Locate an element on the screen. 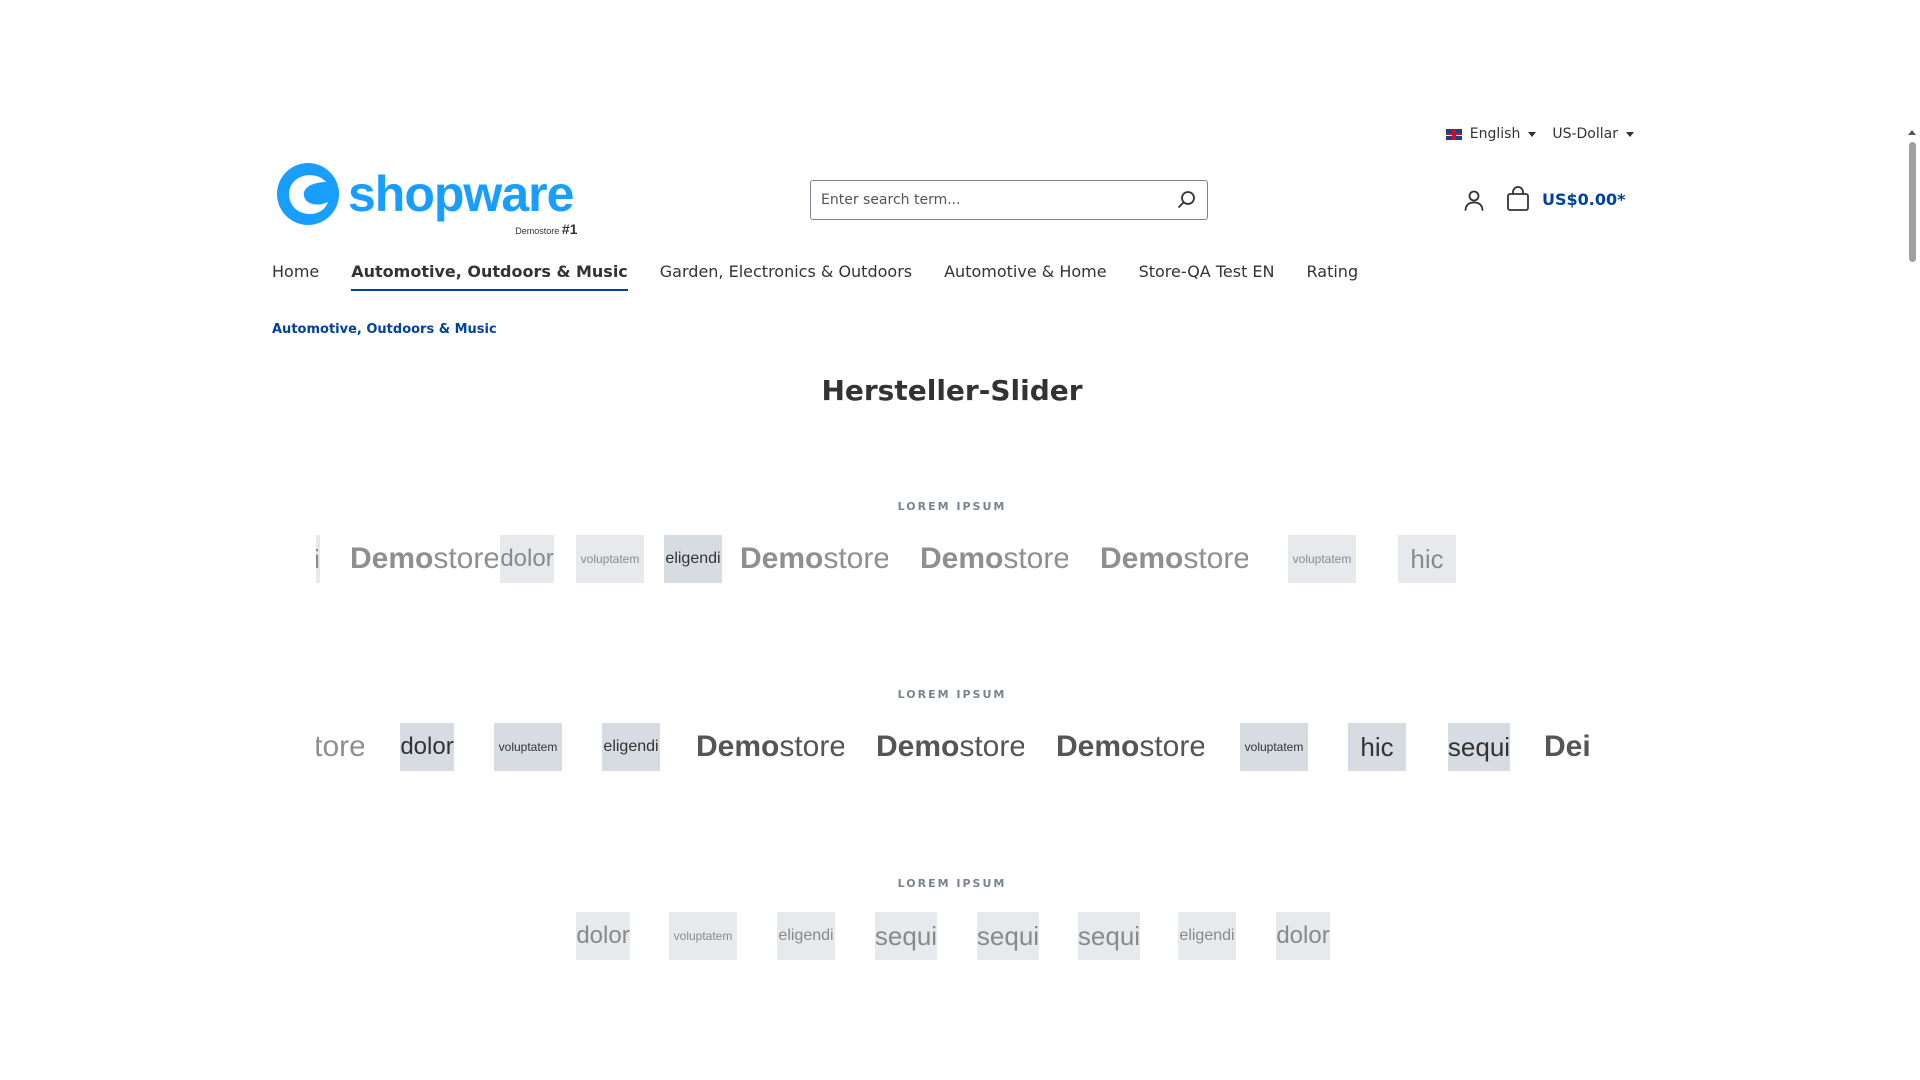  scroll-up-arrow-icon is located at coordinates (1912, 132).